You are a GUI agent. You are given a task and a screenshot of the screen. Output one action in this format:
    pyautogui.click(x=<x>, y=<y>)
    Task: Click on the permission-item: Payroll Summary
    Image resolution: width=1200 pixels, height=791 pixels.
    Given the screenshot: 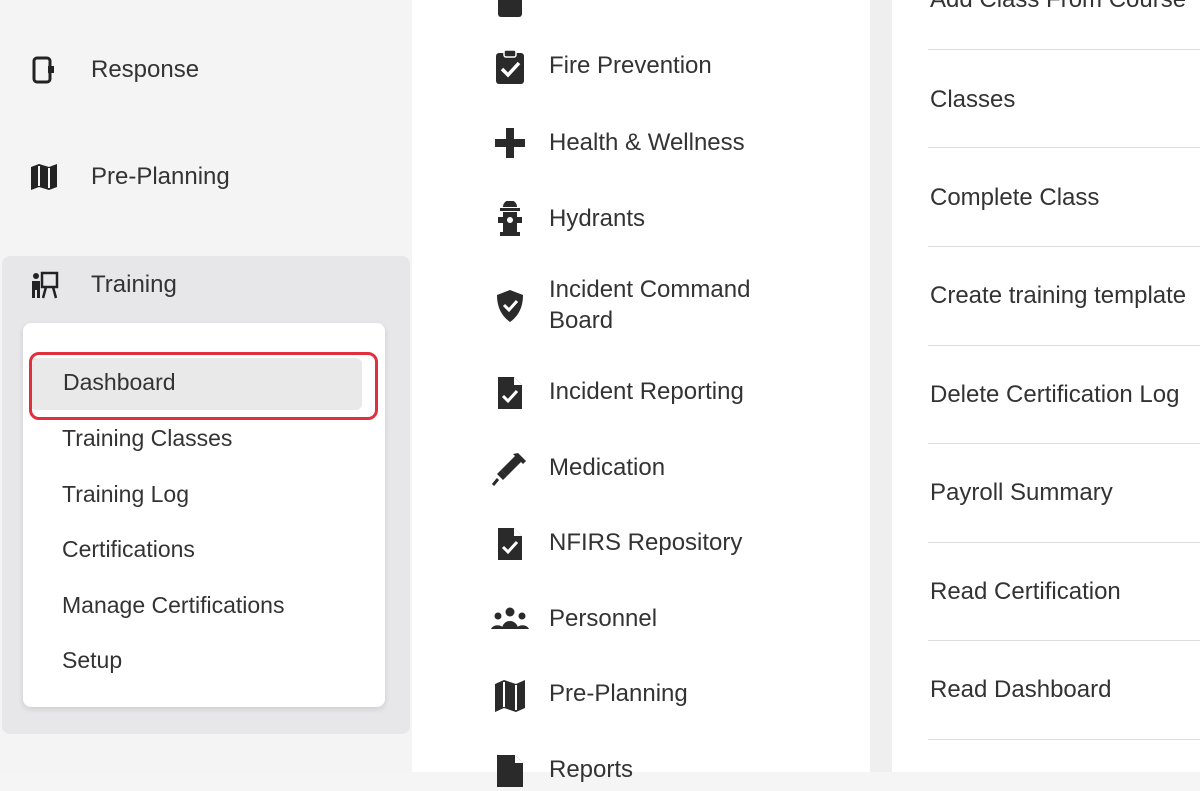 What is the action you would take?
    pyautogui.click(x=1065, y=493)
    